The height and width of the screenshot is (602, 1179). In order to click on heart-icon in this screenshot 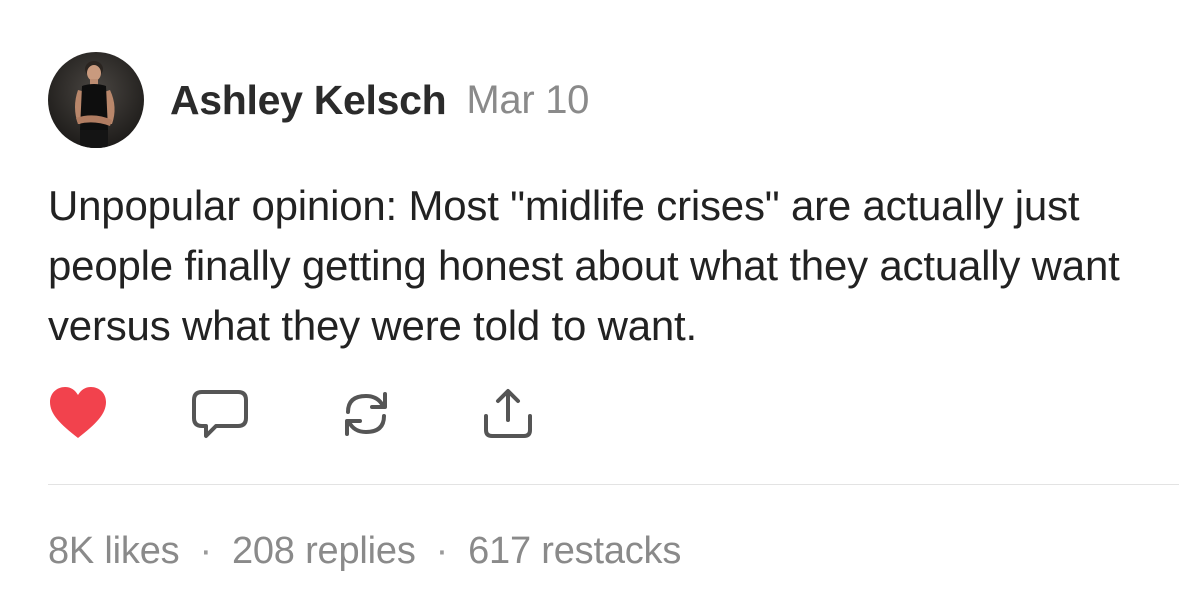, I will do `click(78, 412)`.